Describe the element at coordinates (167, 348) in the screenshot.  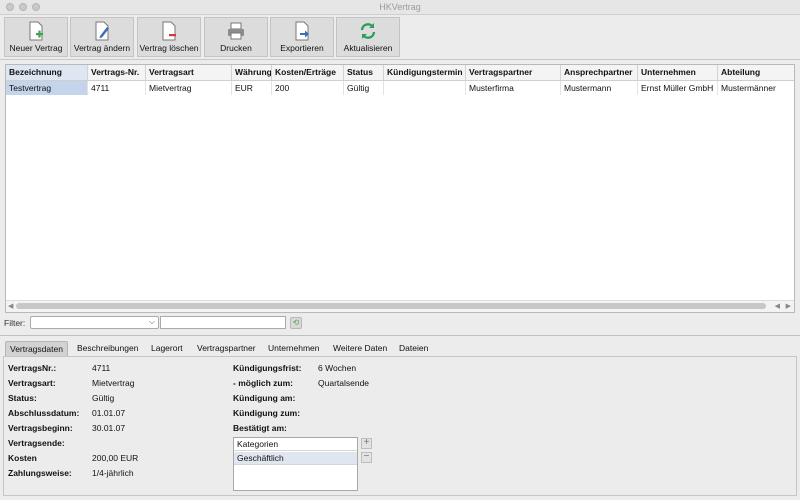
I see `tab-lagerort: Lagerort` at that location.